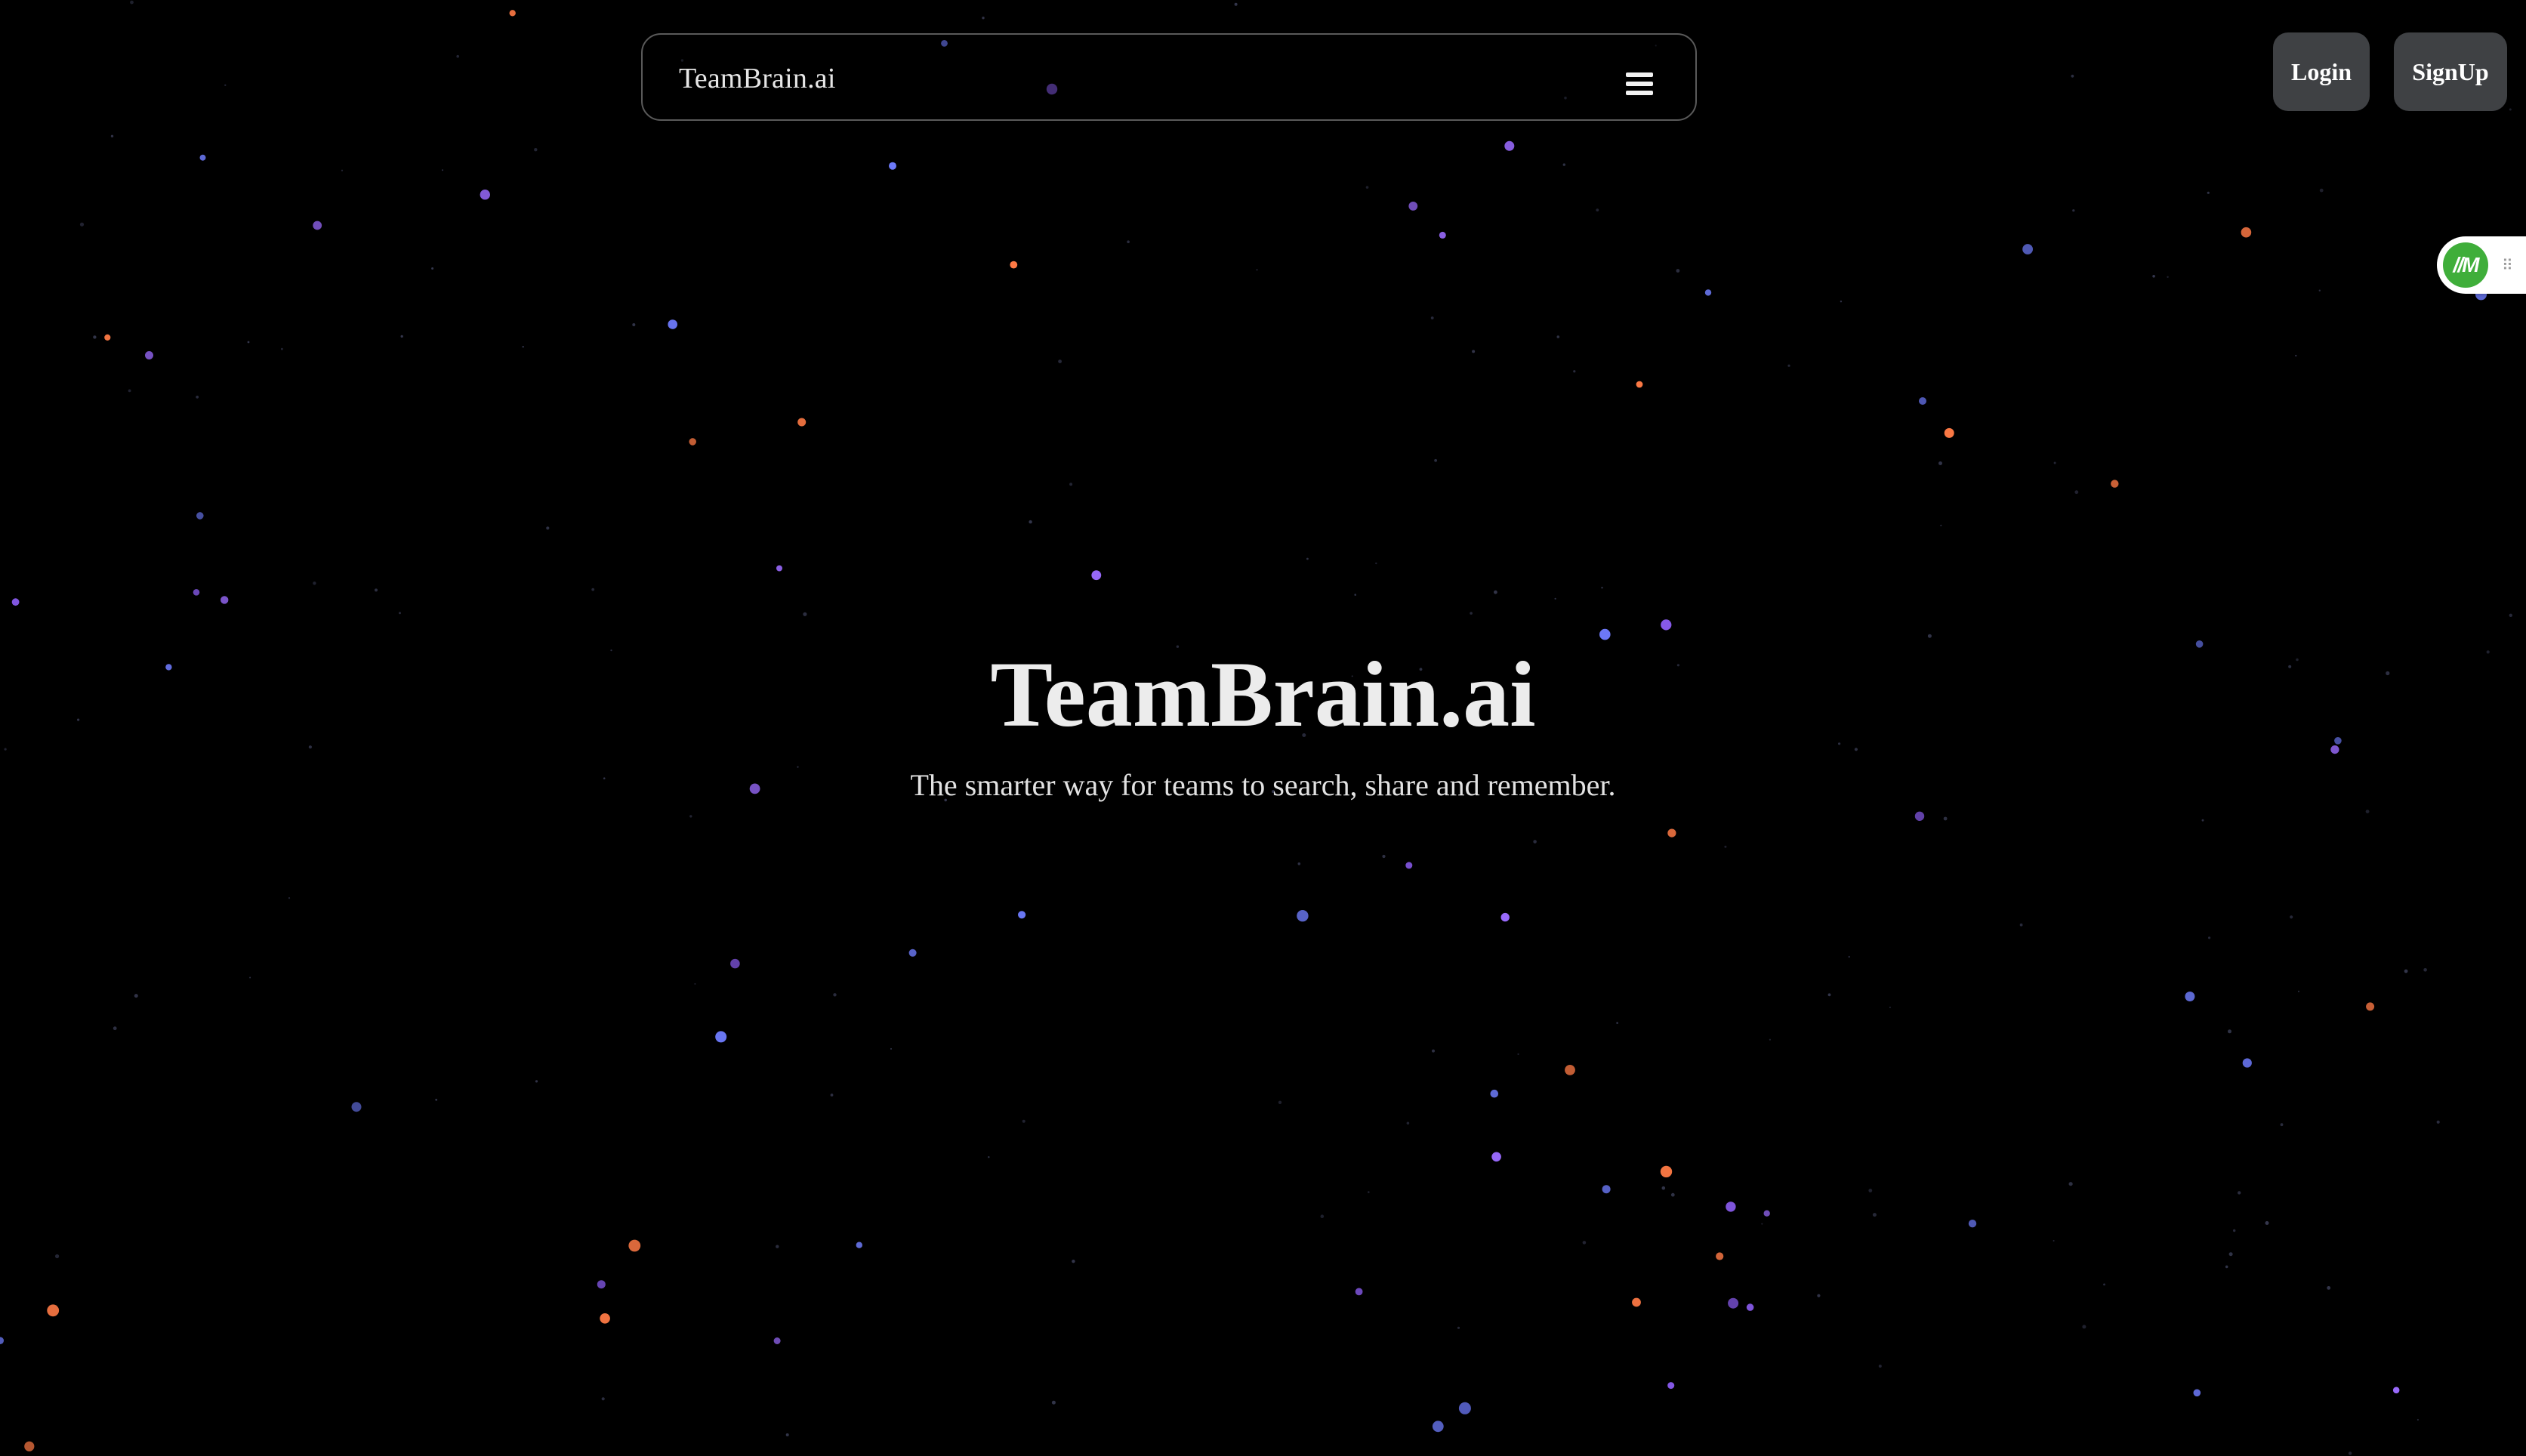  I want to click on extension-logo-icon: //M, so click(2465, 265).